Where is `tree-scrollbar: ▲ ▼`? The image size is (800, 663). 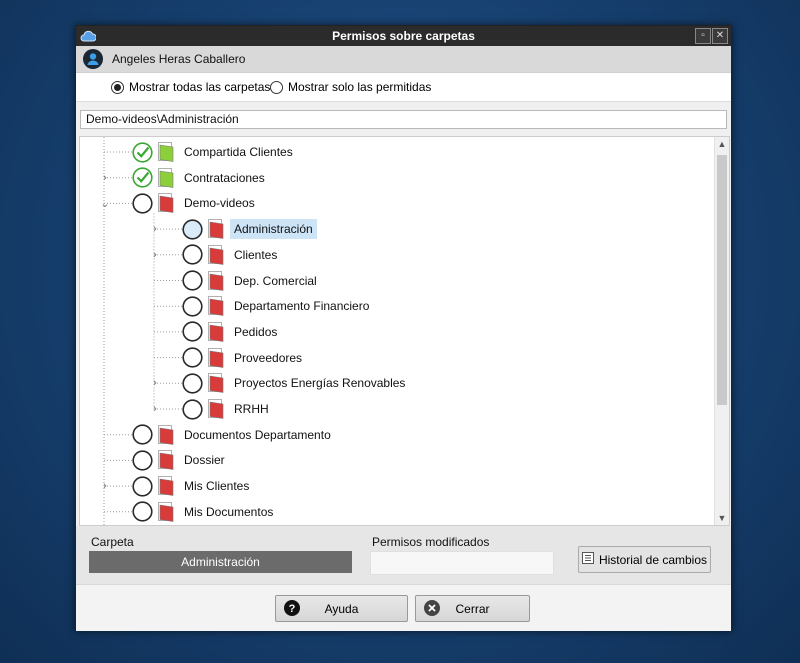
tree-scrollbar: ▲ ▼ is located at coordinates (721, 331).